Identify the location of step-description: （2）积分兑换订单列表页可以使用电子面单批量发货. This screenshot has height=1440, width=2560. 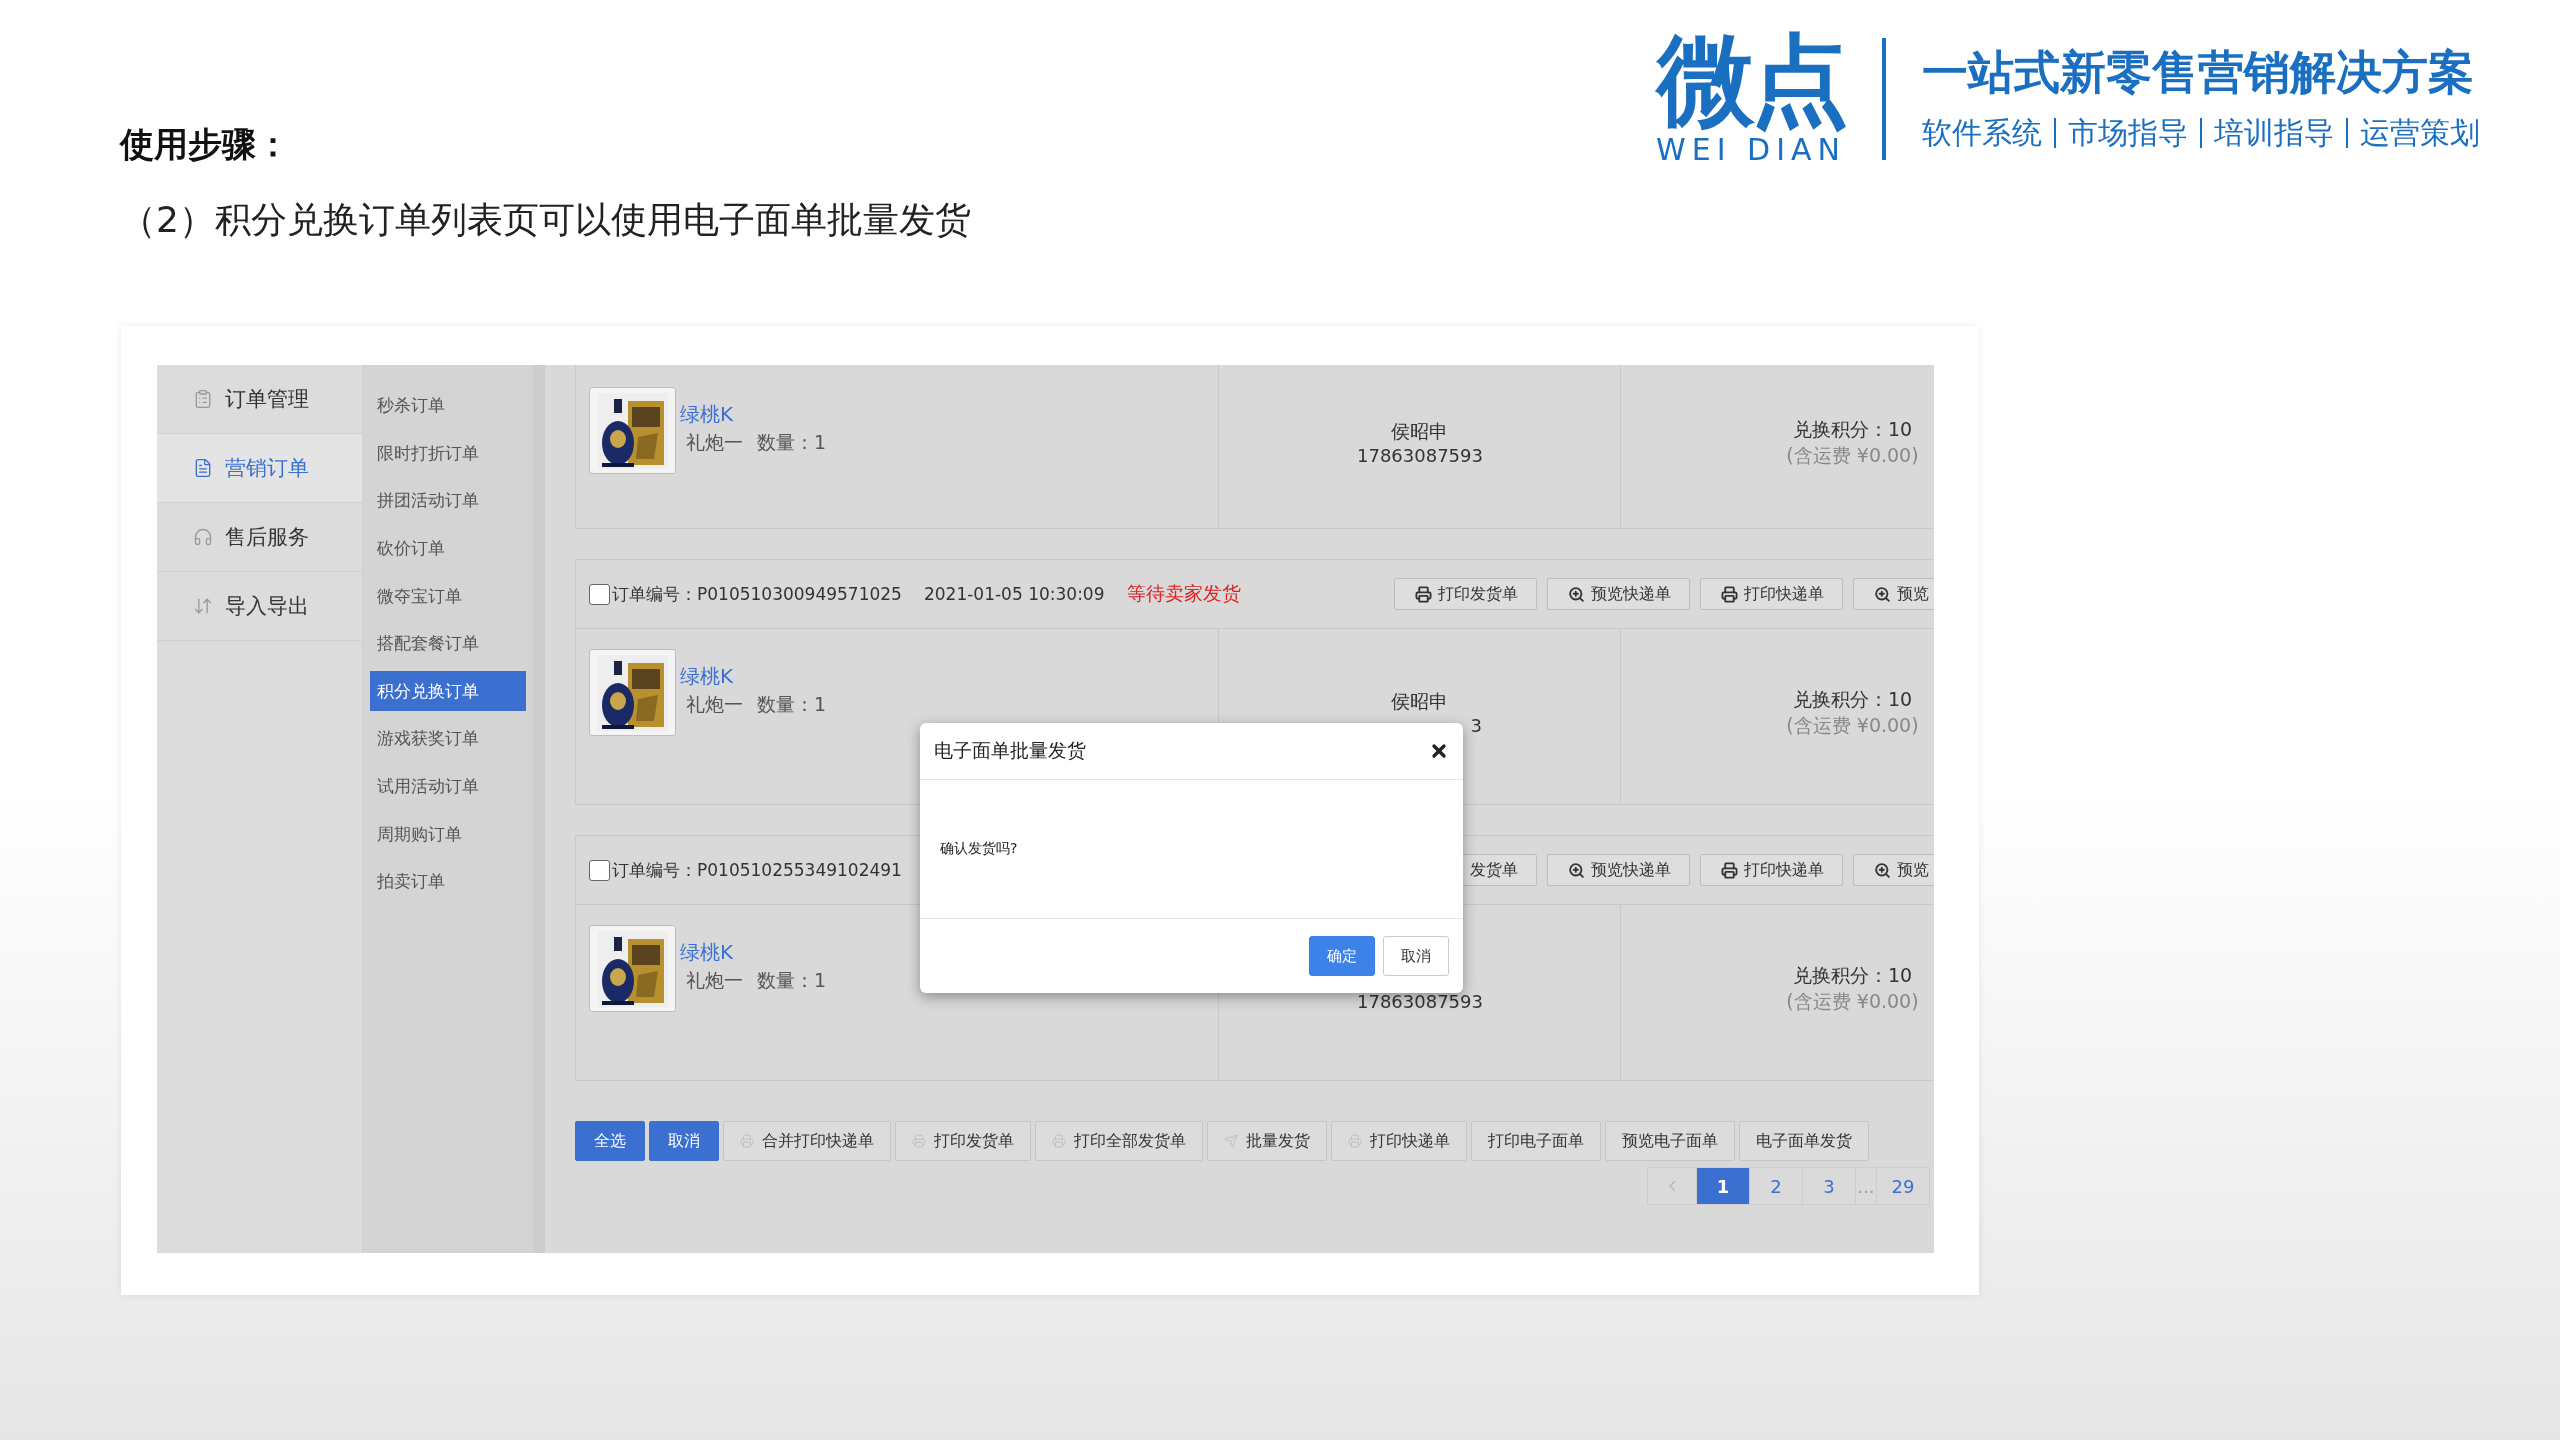
(545, 220).